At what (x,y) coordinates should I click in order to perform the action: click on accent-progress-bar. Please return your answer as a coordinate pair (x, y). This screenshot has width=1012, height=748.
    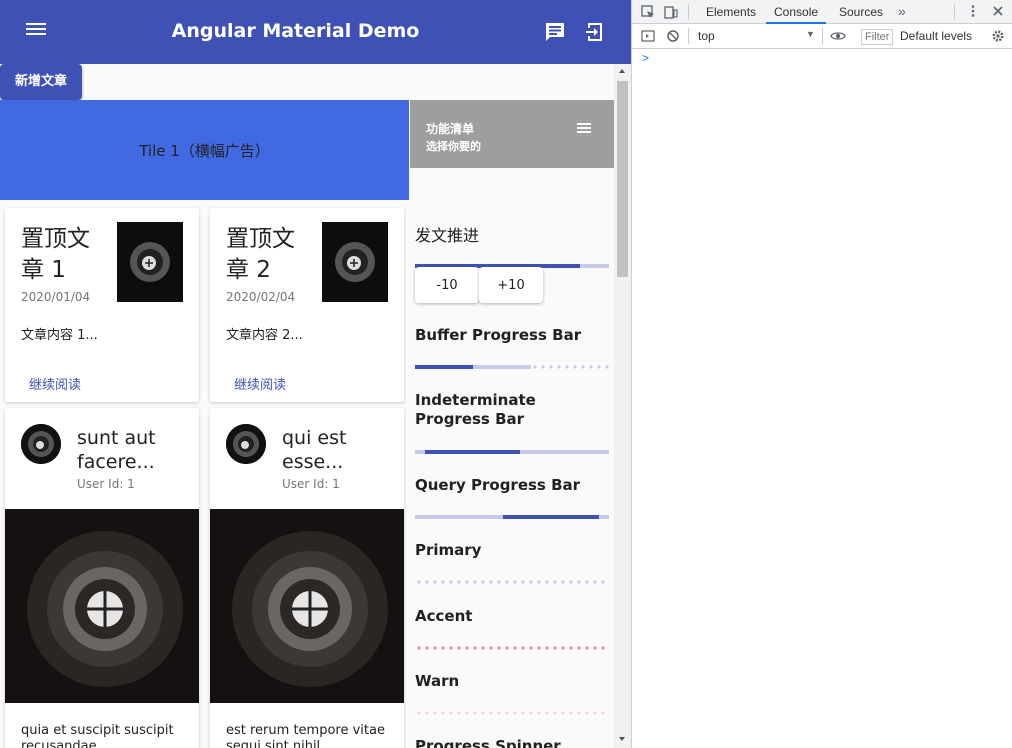
    Looking at the image, I should click on (512, 648).